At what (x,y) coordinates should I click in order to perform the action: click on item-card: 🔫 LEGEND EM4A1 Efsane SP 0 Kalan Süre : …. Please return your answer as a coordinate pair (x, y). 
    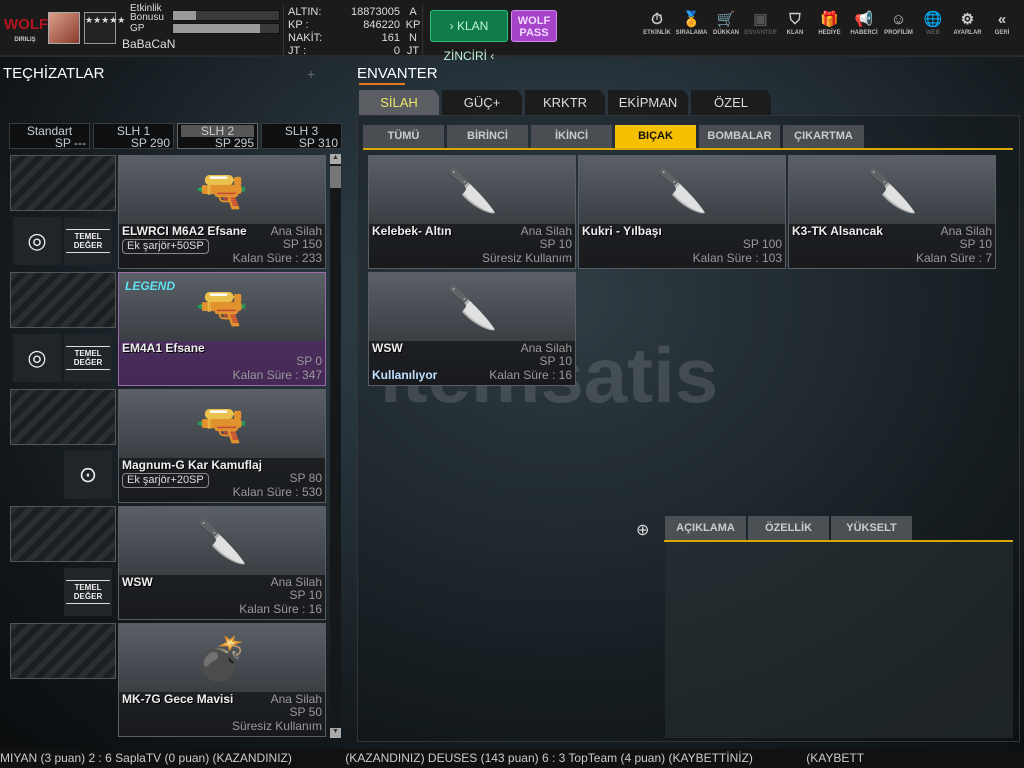
    Looking at the image, I should click on (222, 329).